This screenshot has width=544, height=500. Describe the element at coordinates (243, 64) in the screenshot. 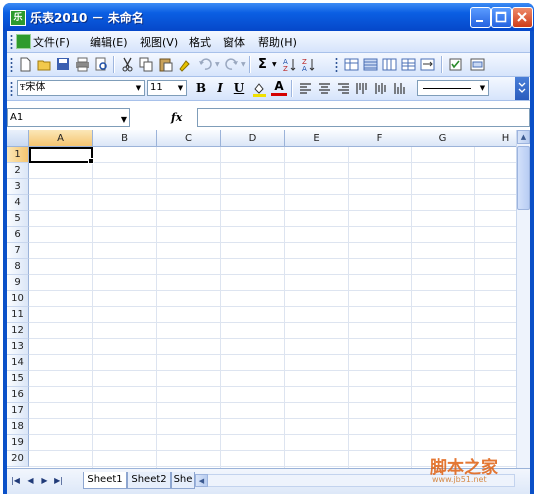

I see `redo-dropdown-icon: ▼` at that location.